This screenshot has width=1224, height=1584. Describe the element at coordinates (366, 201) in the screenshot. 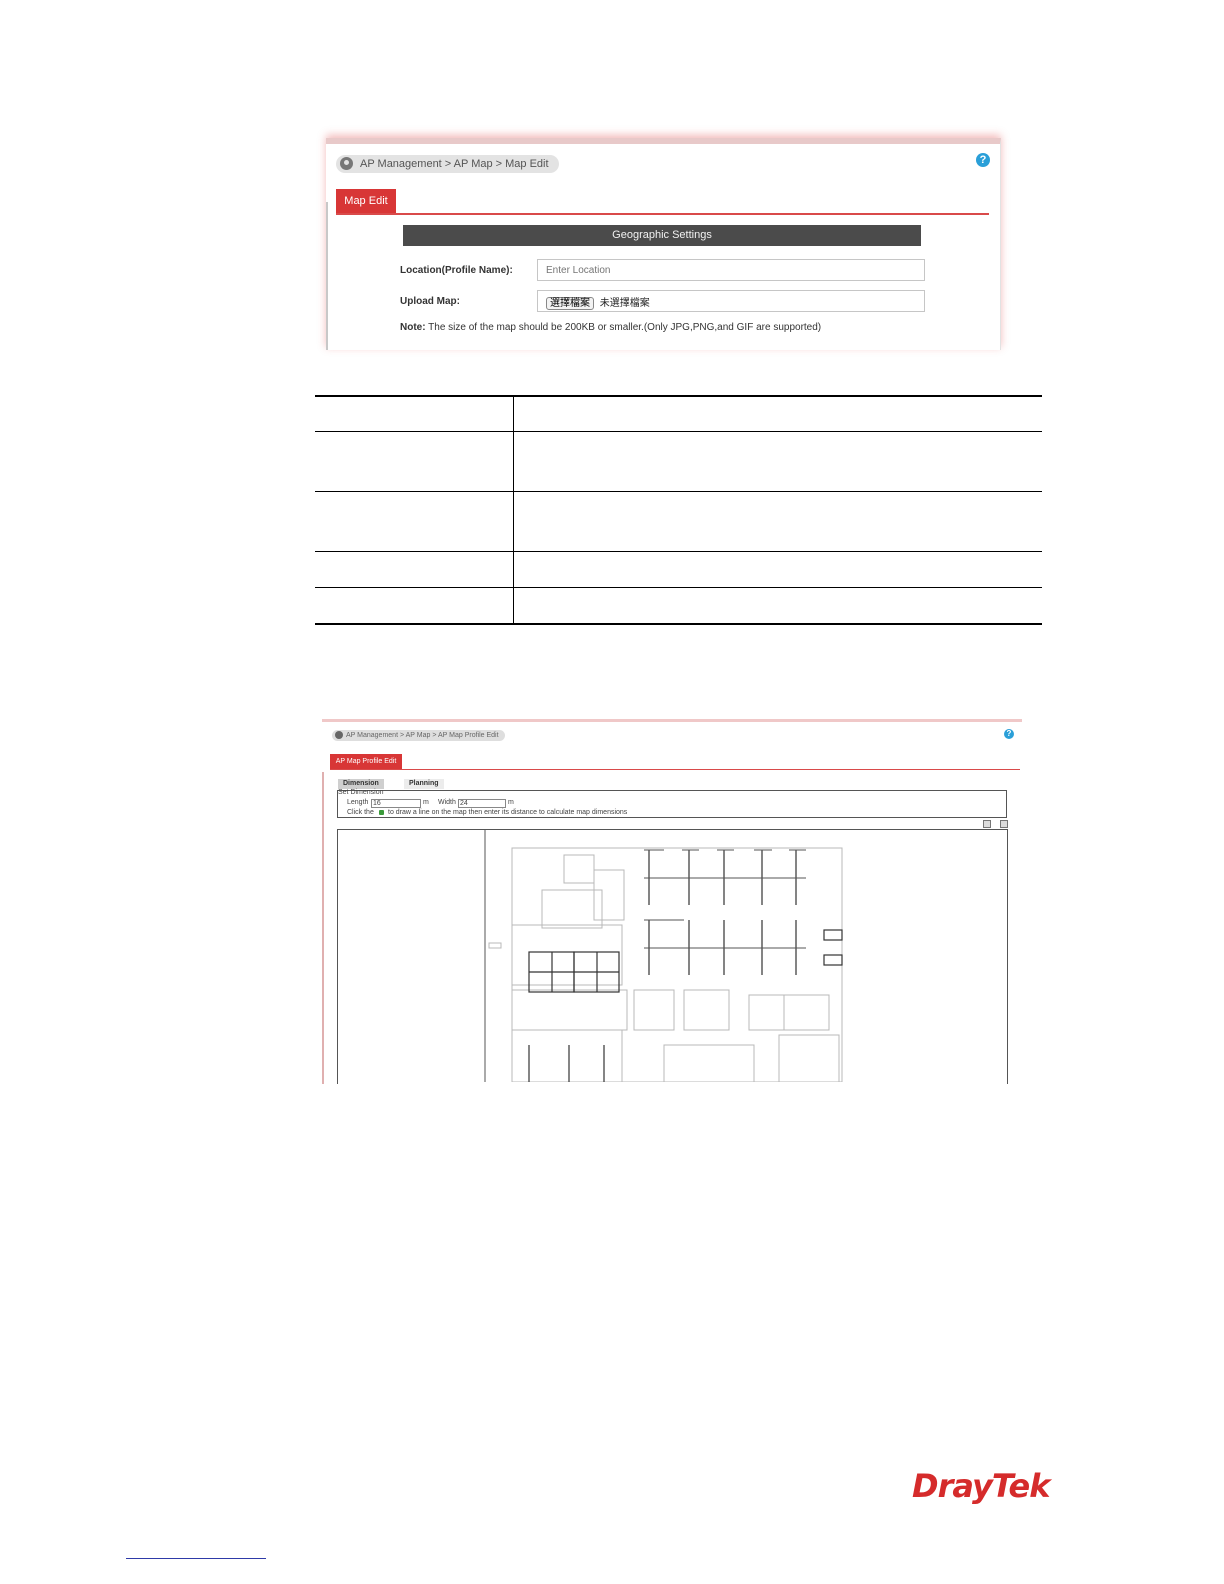

I see `tab-map-edit: Map Edit` at that location.